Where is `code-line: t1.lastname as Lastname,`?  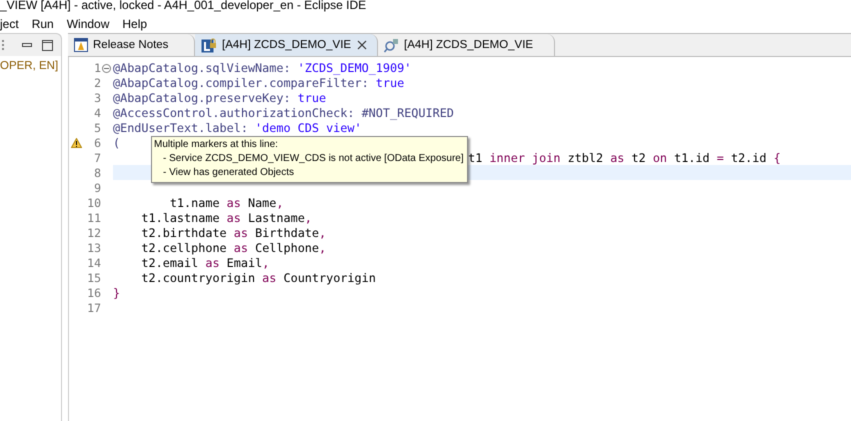 code-line: t1.lastname as Lastname, is located at coordinates (226, 217).